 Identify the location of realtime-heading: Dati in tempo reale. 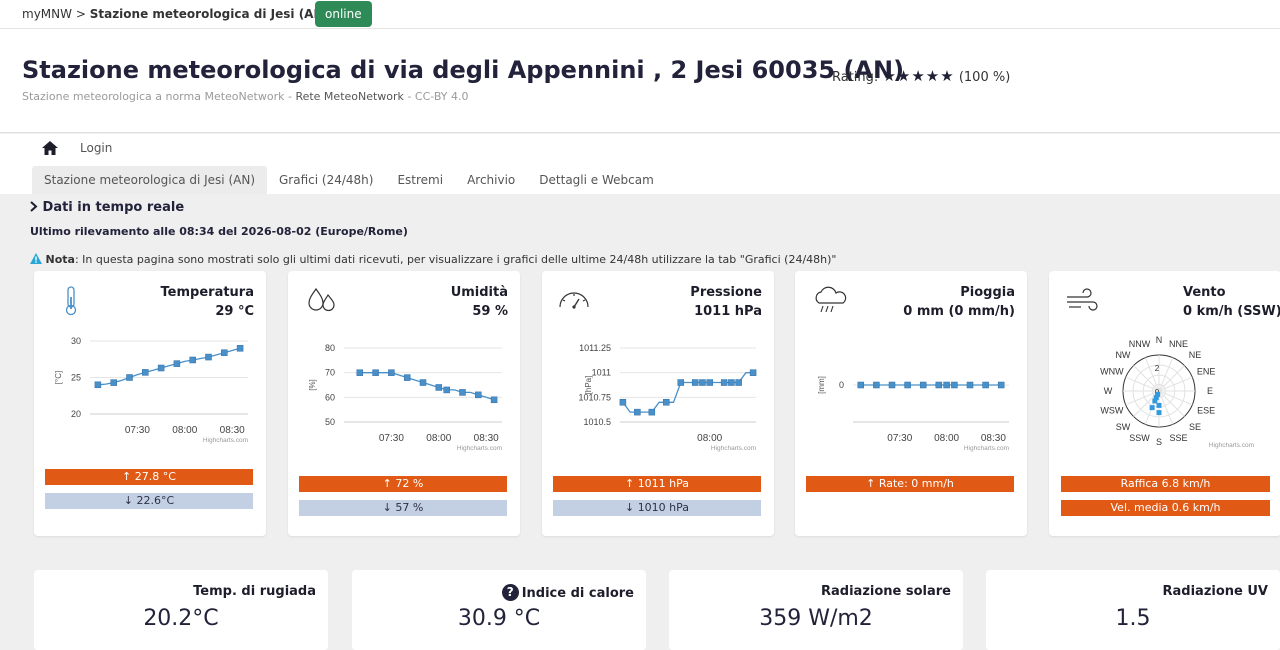
(113, 207).